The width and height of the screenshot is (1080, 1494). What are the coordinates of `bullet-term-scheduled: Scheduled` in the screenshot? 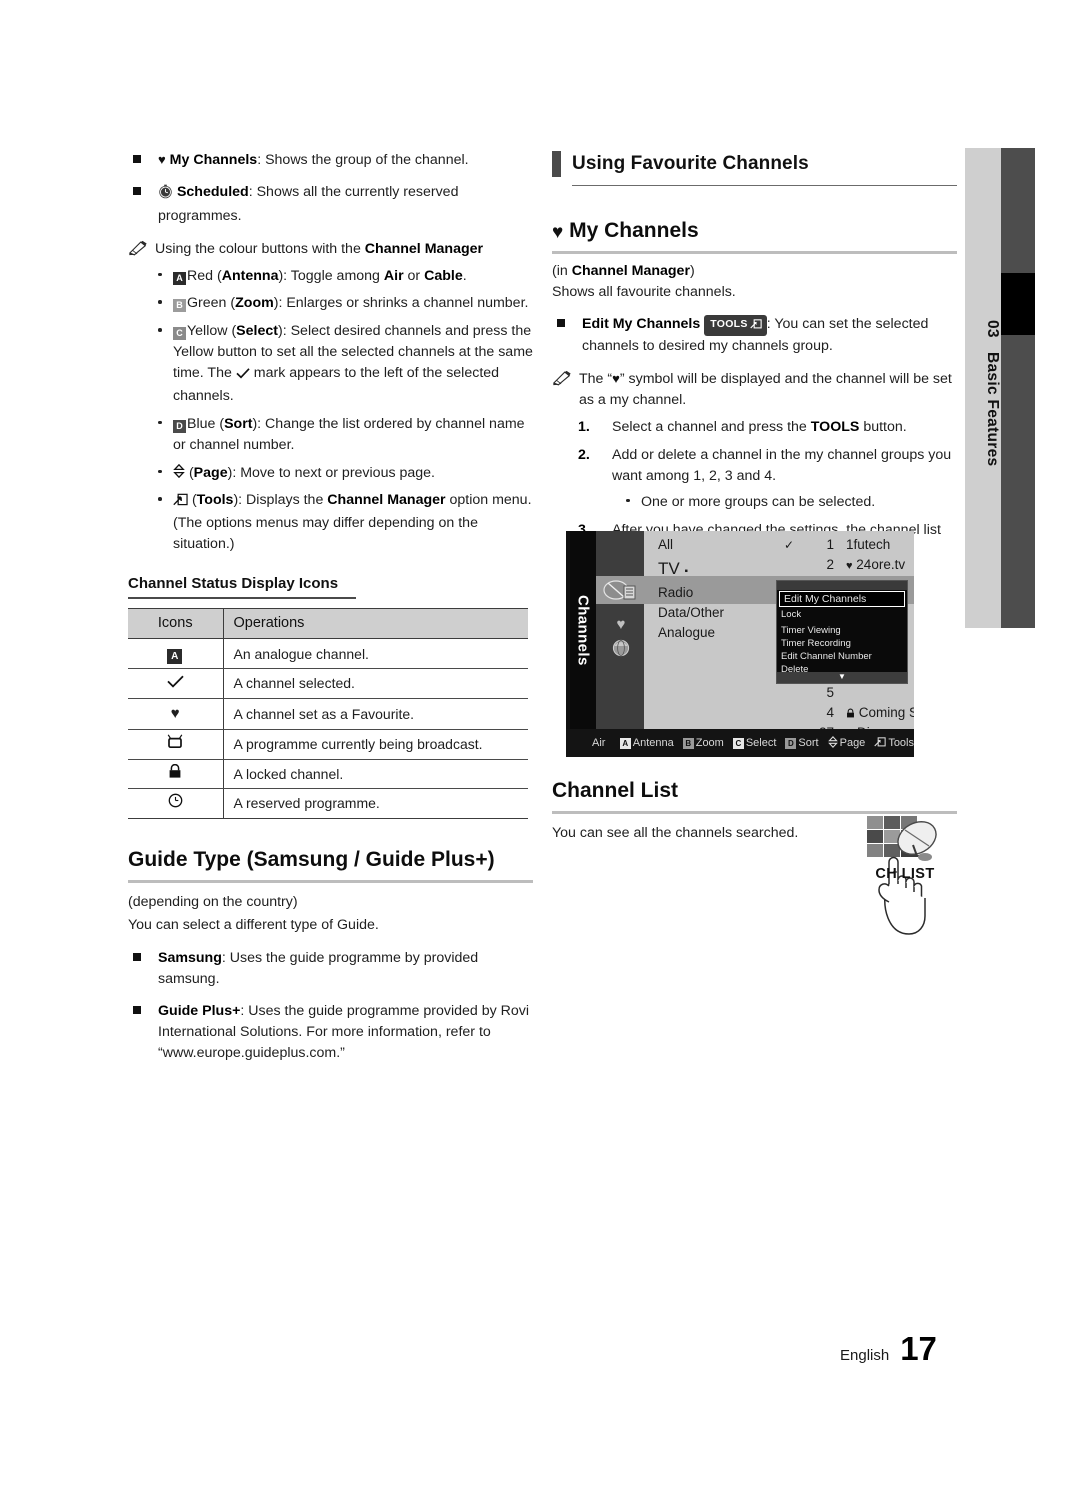 It's located at (212, 191).